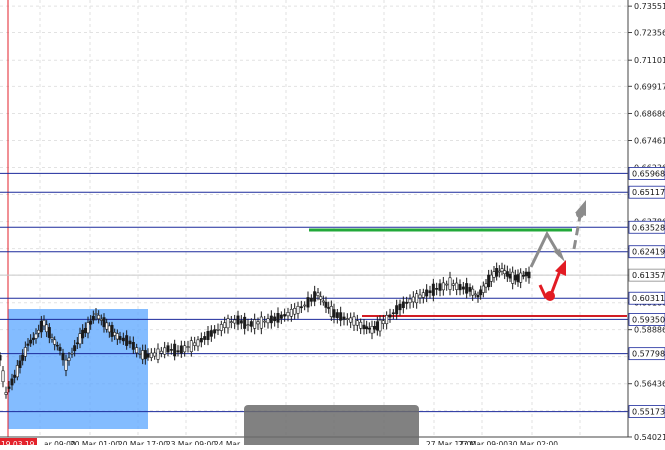 Image resolution: width=665 pixels, height=450 pixels. Describe the element at coordinates (648, 412) in the screenshot. I see `level-label: 0.55173` at that location.